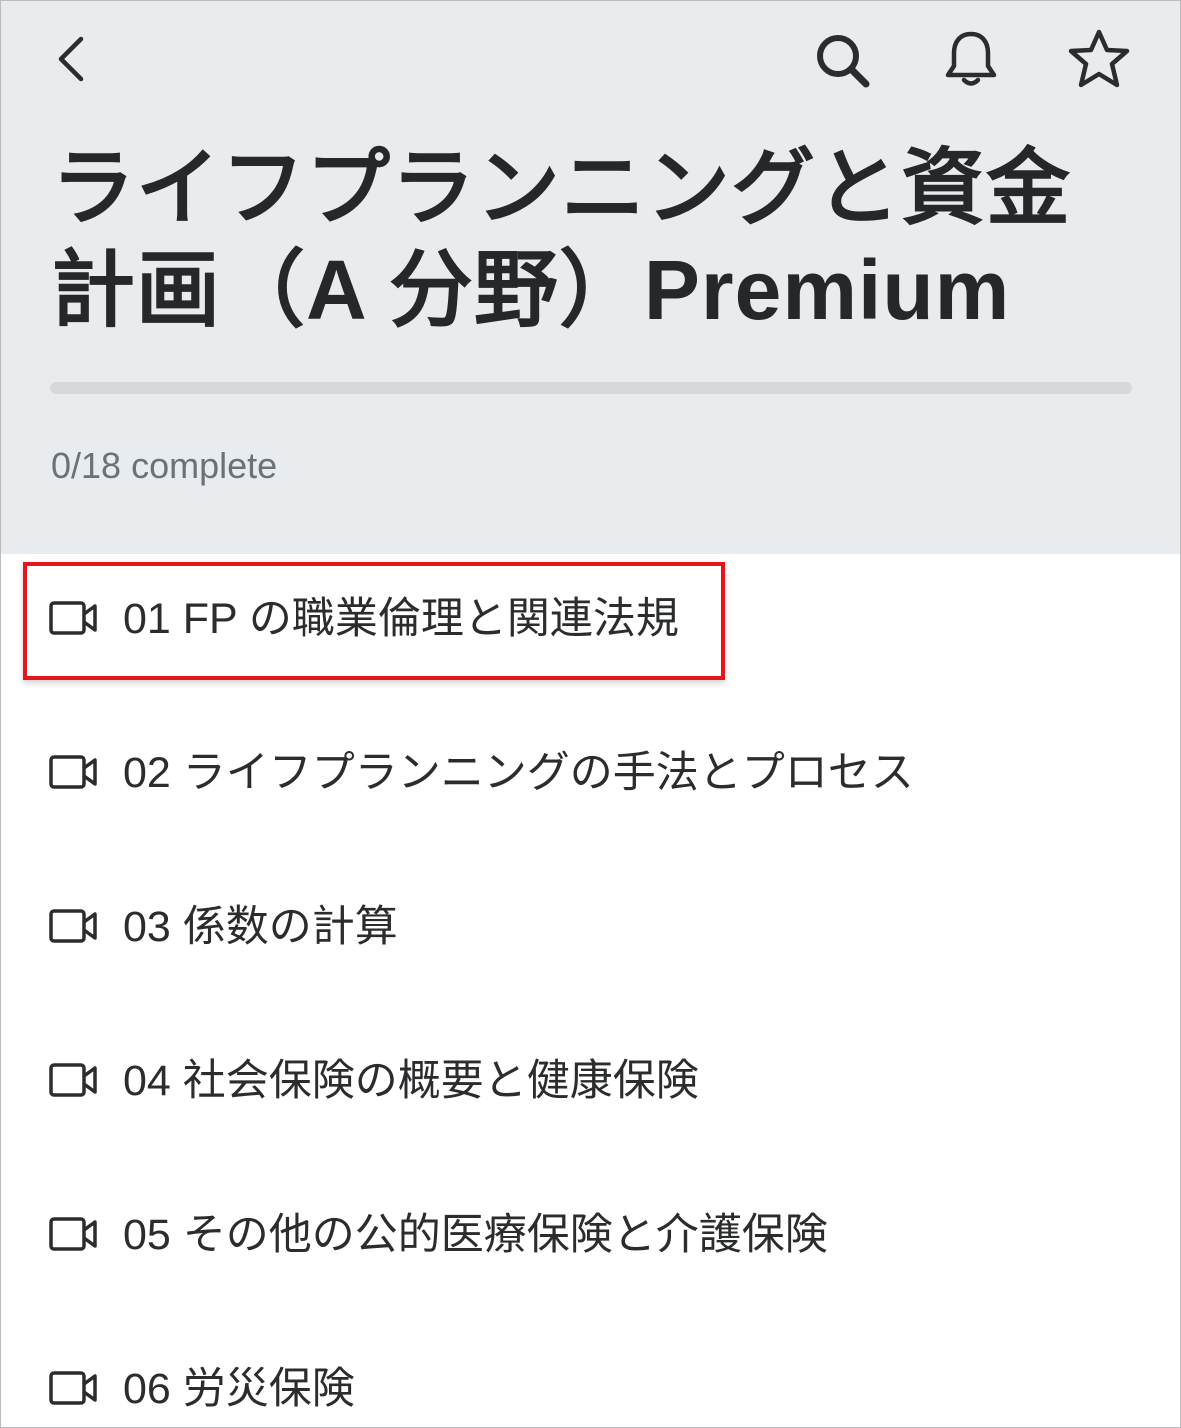  I want to click on lesson-title: 02 ライフプランニングの手法とプロセス, so click(518, 773).